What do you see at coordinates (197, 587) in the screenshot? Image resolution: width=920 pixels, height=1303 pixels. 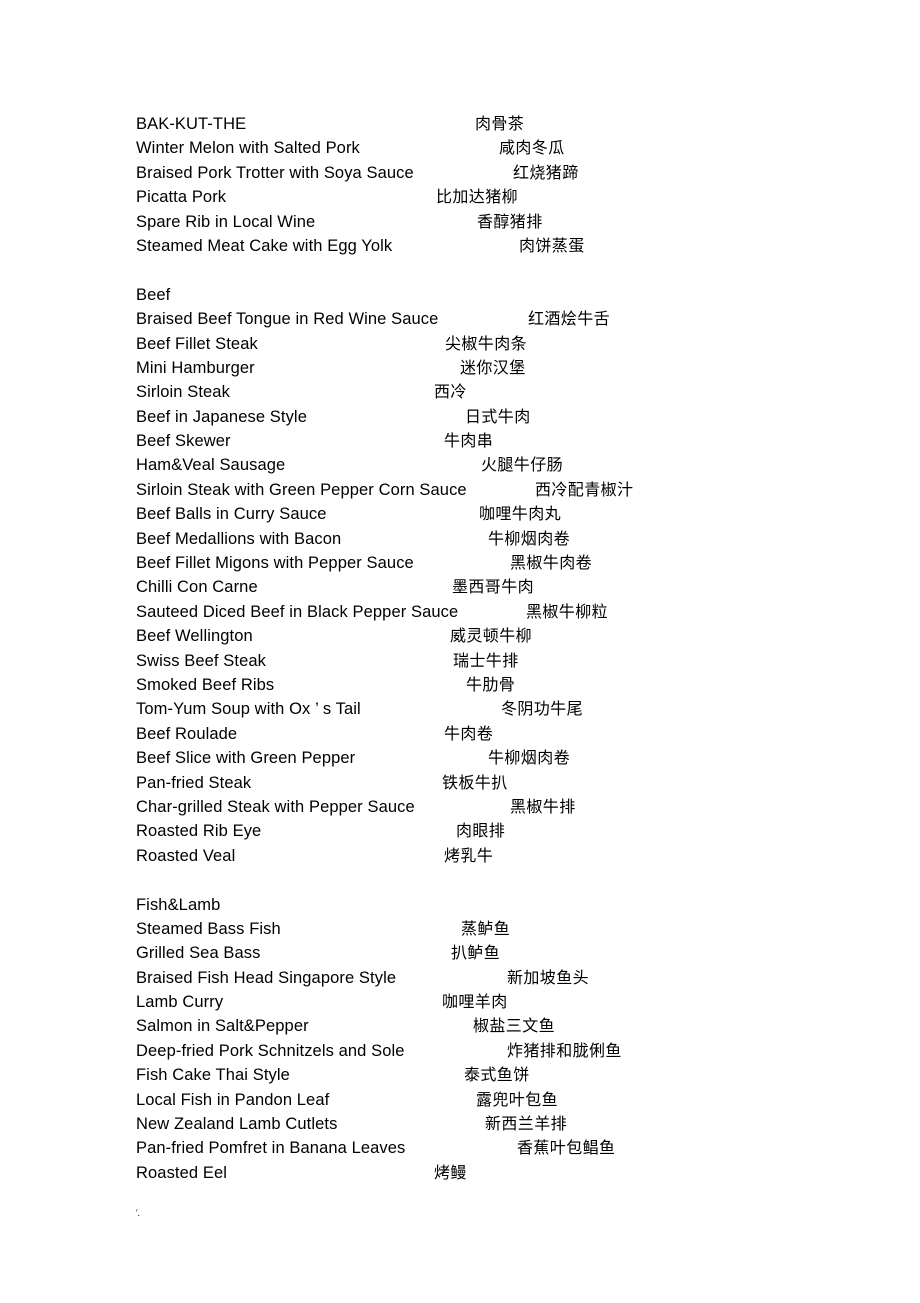 I see `menu-item-name-en: Chilli Con Carne` at bounding box center [197, 587].